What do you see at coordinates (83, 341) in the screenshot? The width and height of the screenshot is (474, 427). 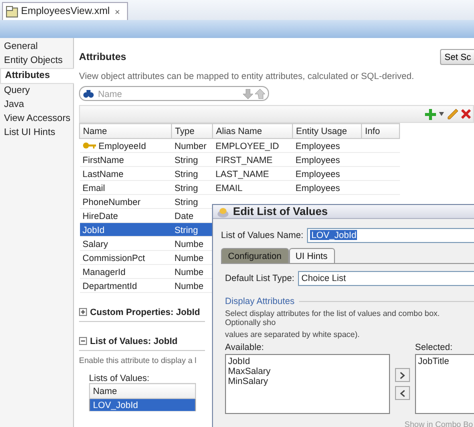 I see `collapse-icon` at bounding box center [83, 341].